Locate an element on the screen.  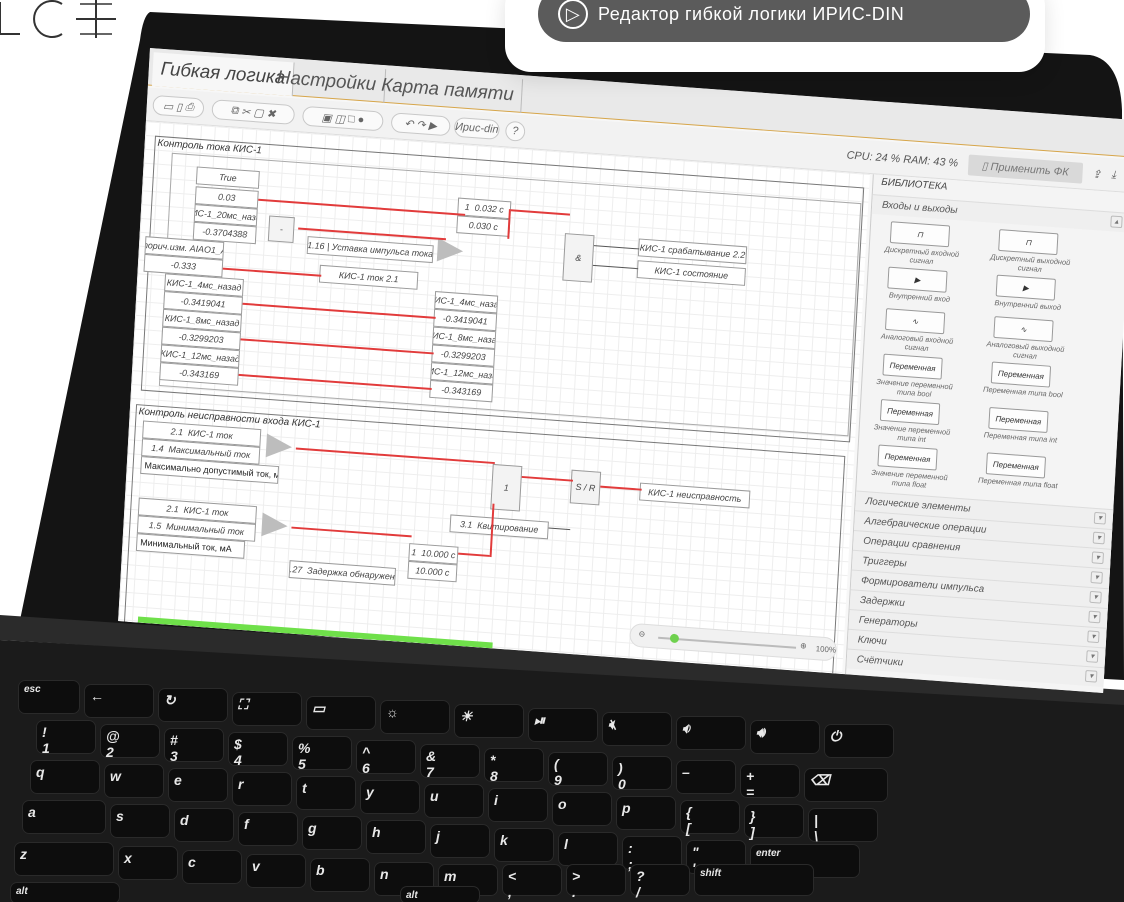
volume-down-icon: 🔉︎ is located at coordinates (711, 733).